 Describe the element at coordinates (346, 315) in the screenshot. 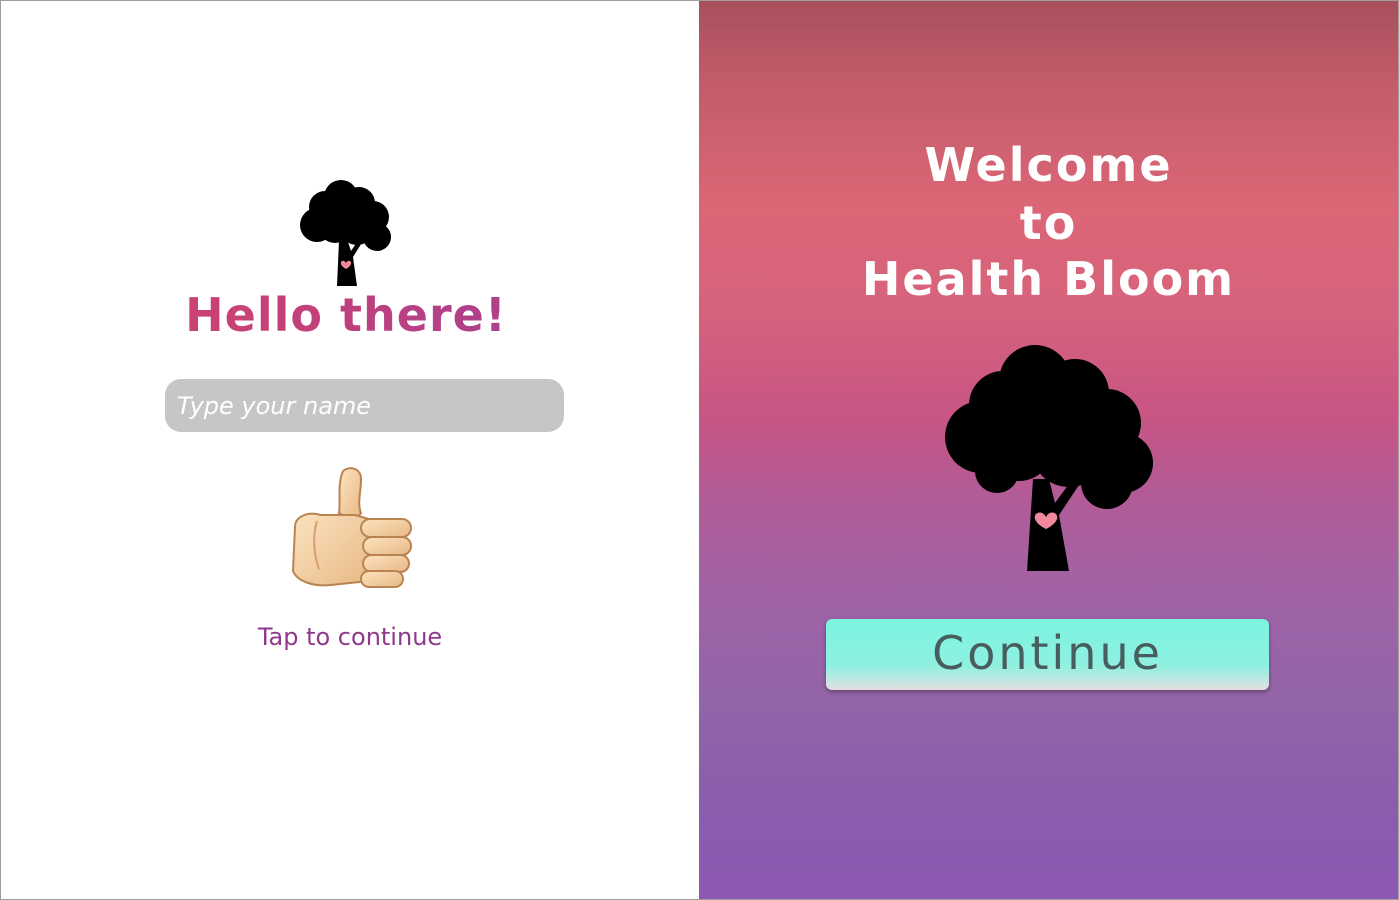

I see `greeting-heading: Hello there!` at that location.